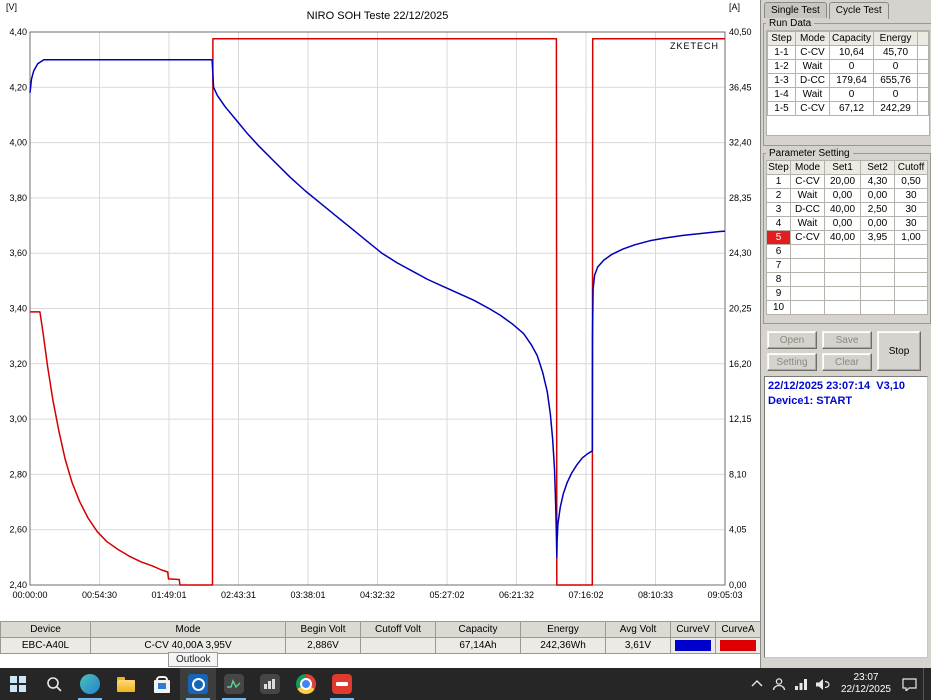  I want to click on notification-center-button, so click(909, 684).